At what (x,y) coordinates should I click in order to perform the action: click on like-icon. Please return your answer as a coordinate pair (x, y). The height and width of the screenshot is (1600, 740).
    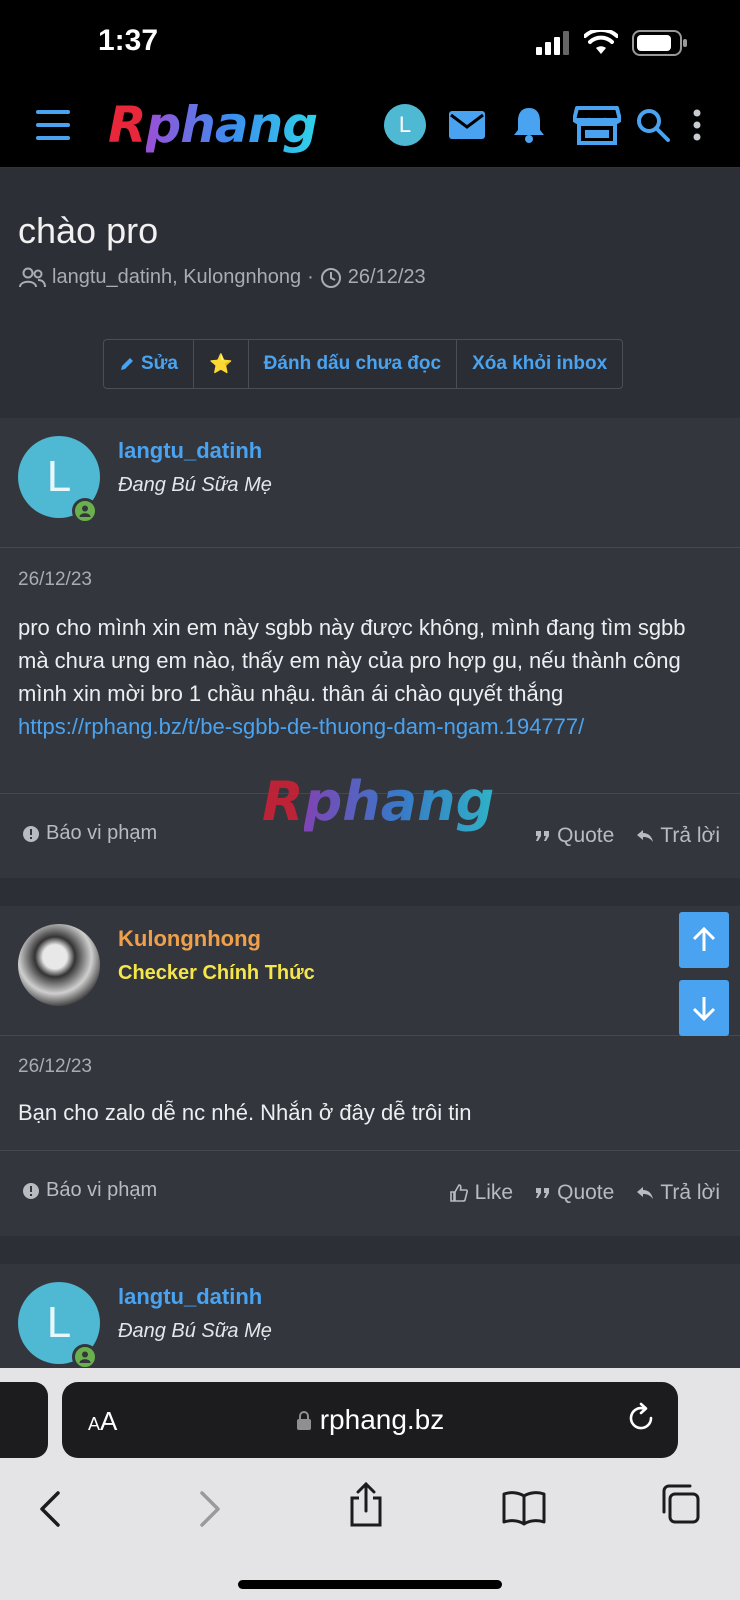
    Looking at the image, I should click on (458, 1193).